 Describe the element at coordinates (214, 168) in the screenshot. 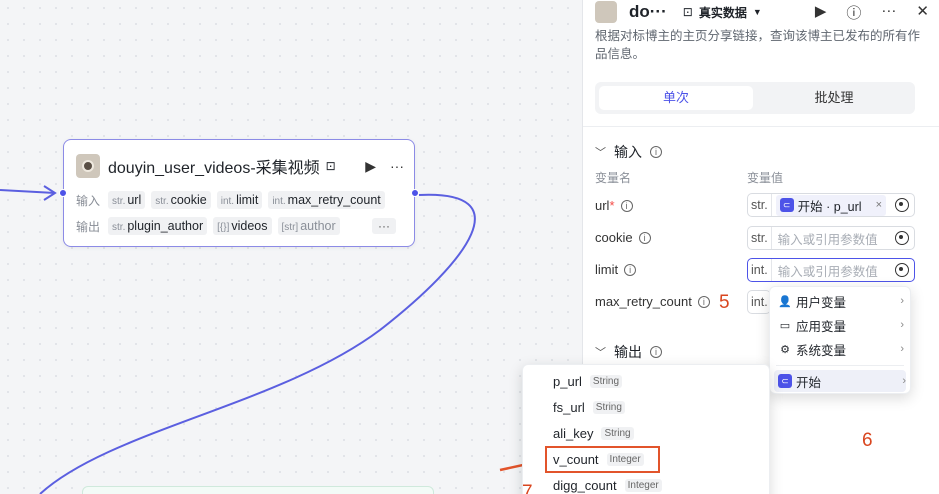

I see `node-title: douyin_user_videos-采集视频` at that location.